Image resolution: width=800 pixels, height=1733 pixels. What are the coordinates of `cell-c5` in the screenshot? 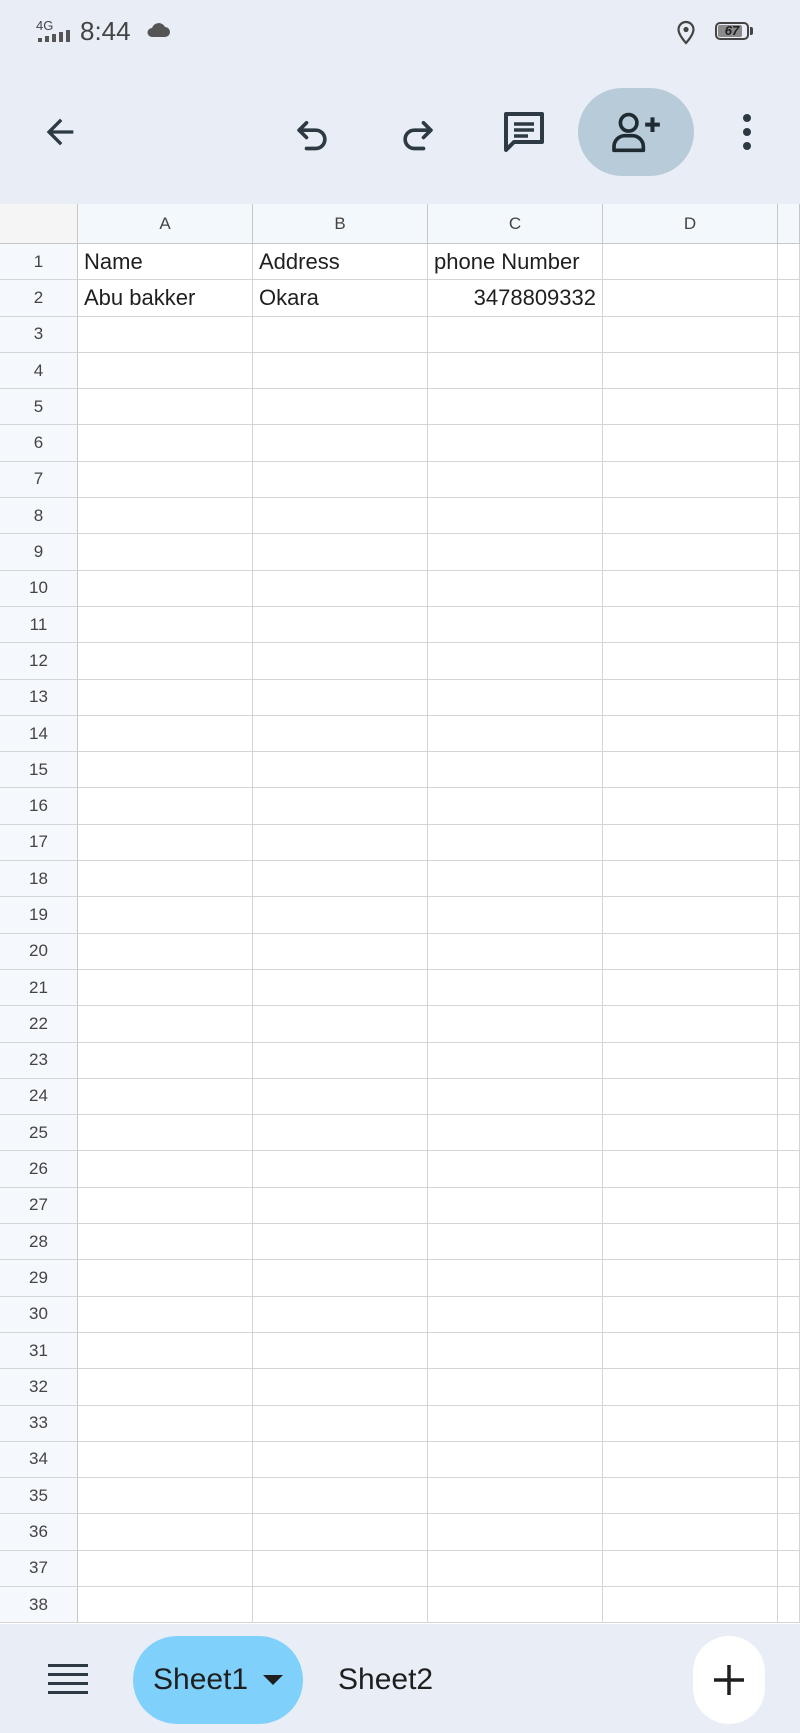 It's located at (515, 407).